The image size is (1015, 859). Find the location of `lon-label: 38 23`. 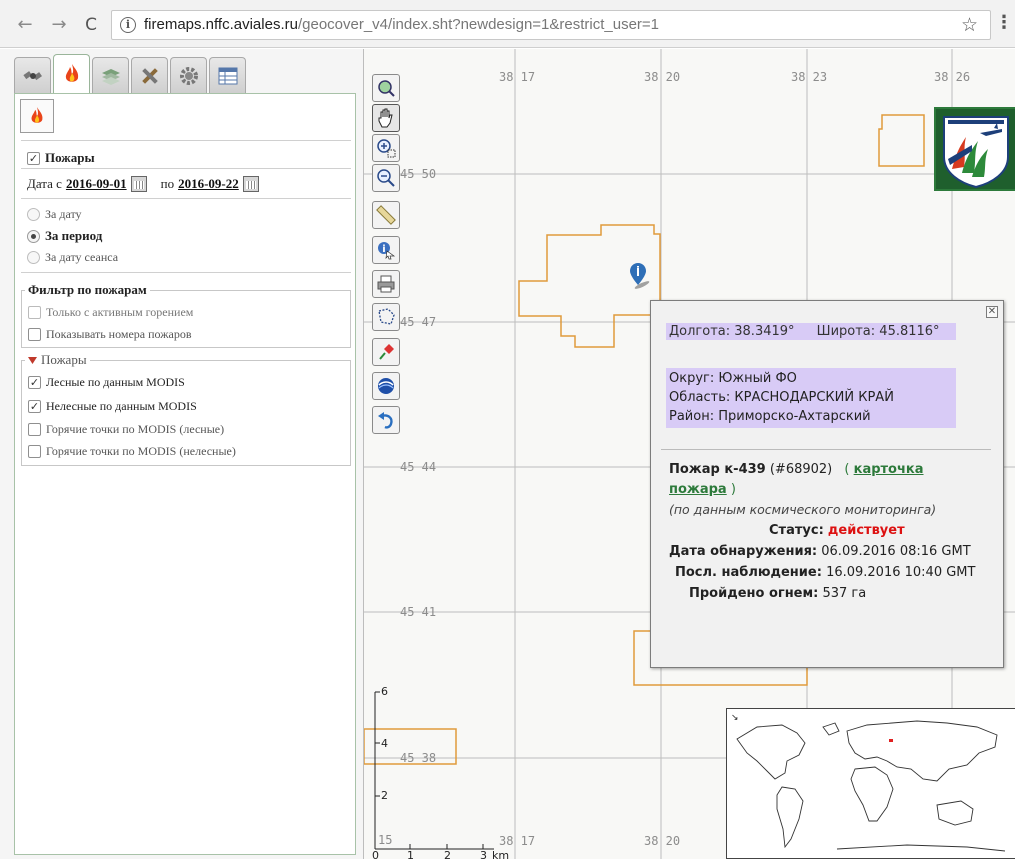

lon-label: 38 23 is located at coordinates (809, 77).